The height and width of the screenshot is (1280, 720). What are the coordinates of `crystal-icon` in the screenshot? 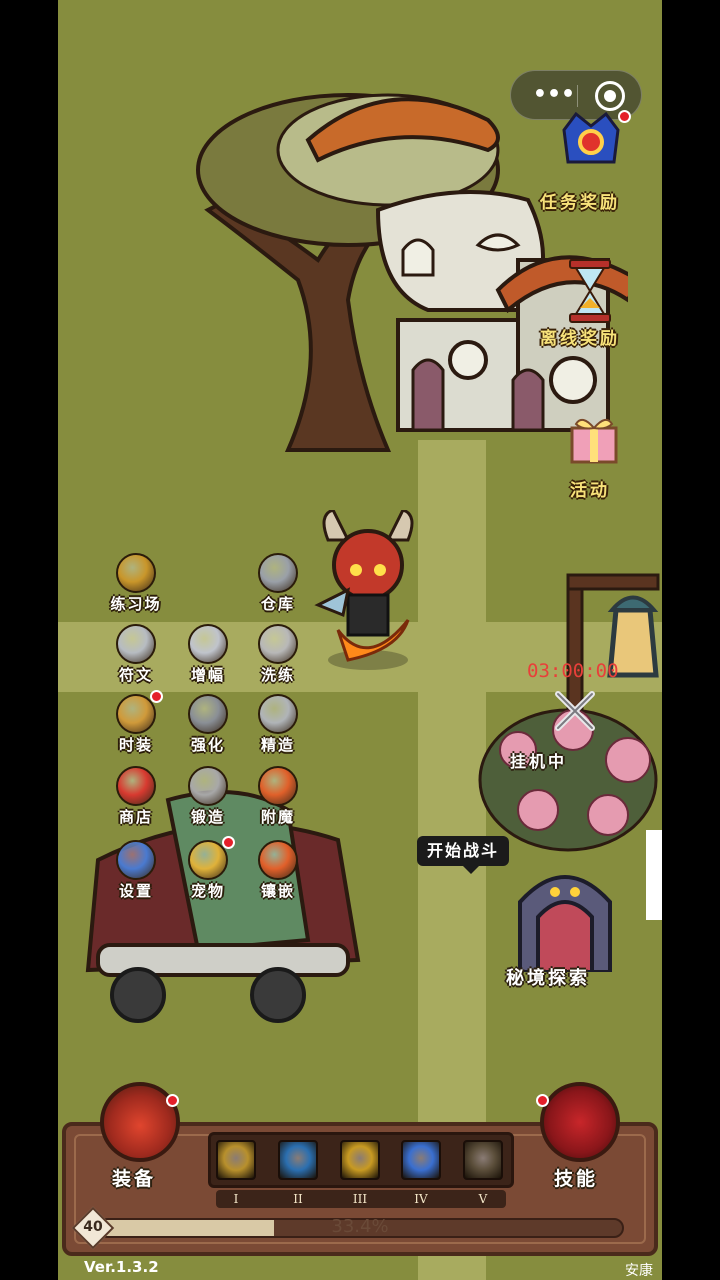 It's located at (208, 644).